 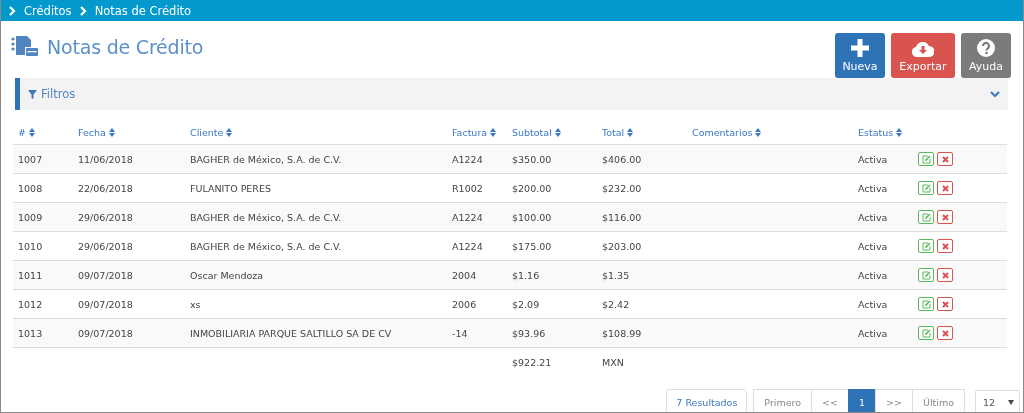 I want to click on table-cell: xs, so click(x=195, y=304).